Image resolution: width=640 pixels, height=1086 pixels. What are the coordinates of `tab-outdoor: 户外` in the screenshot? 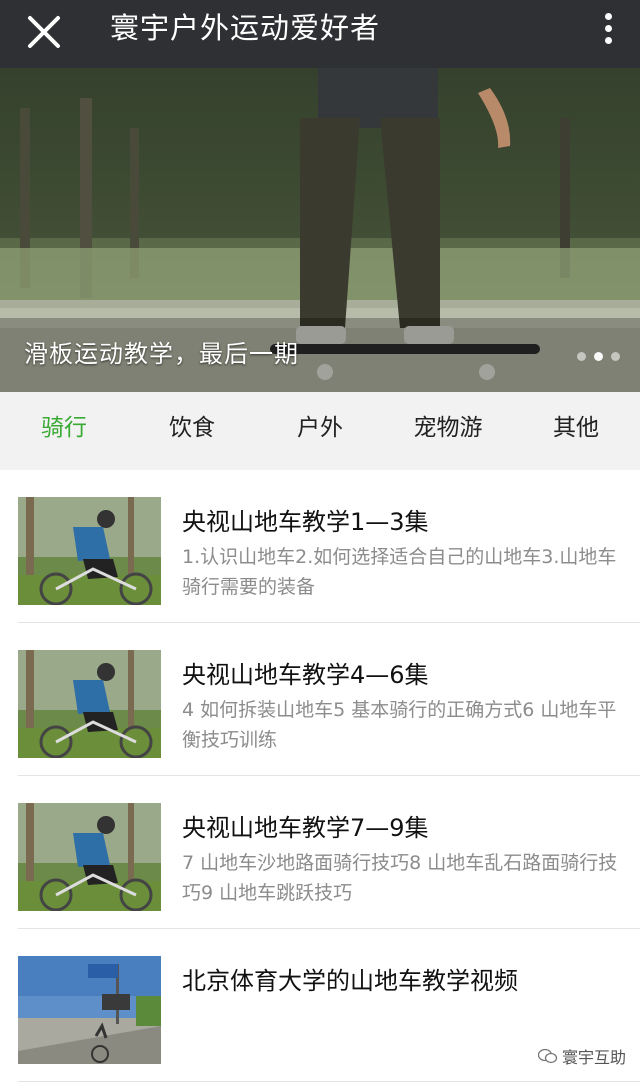 It's located at (320, 431).